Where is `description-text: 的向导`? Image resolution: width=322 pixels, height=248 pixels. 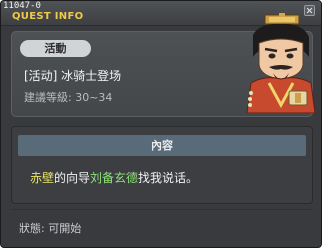
description-text: 的向导 is located at coordinates (72, 178).